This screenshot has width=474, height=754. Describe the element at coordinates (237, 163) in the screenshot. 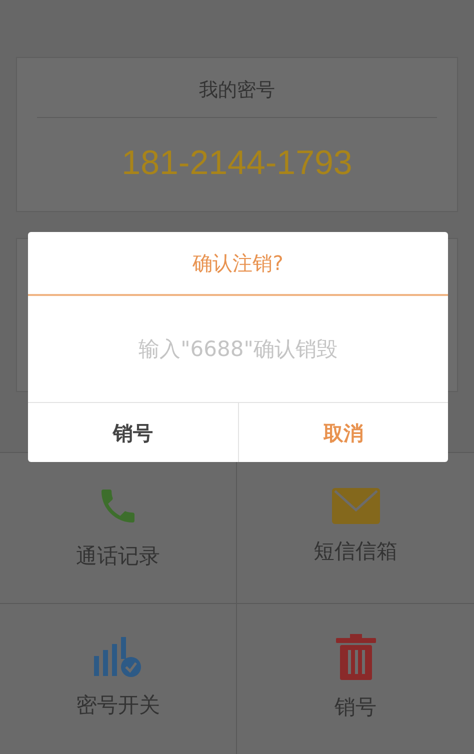

I see `secret-number: 181-2144-1793` at that location.